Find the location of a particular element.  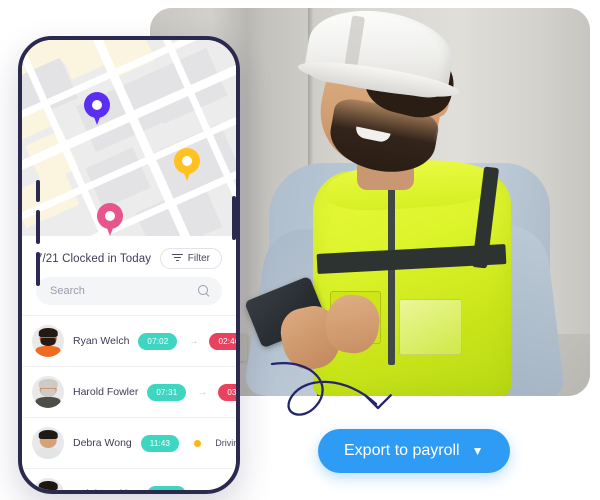

map-pin-yellow is located at coordinates (187, 165).